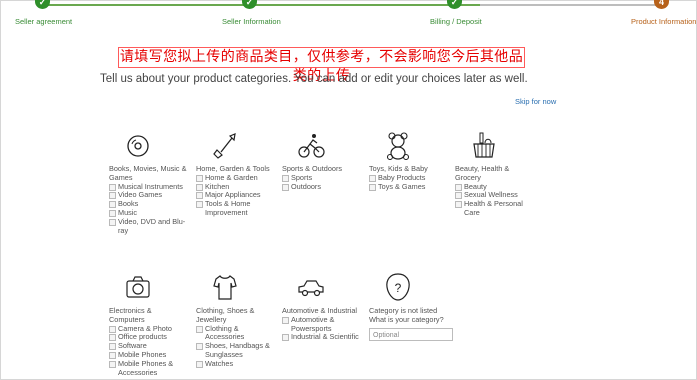 The image size is (697, 380). What do you see at coordinates (260, 5) in the screenshot?
I see `progress-track-done` at bounding box center [260, 5].